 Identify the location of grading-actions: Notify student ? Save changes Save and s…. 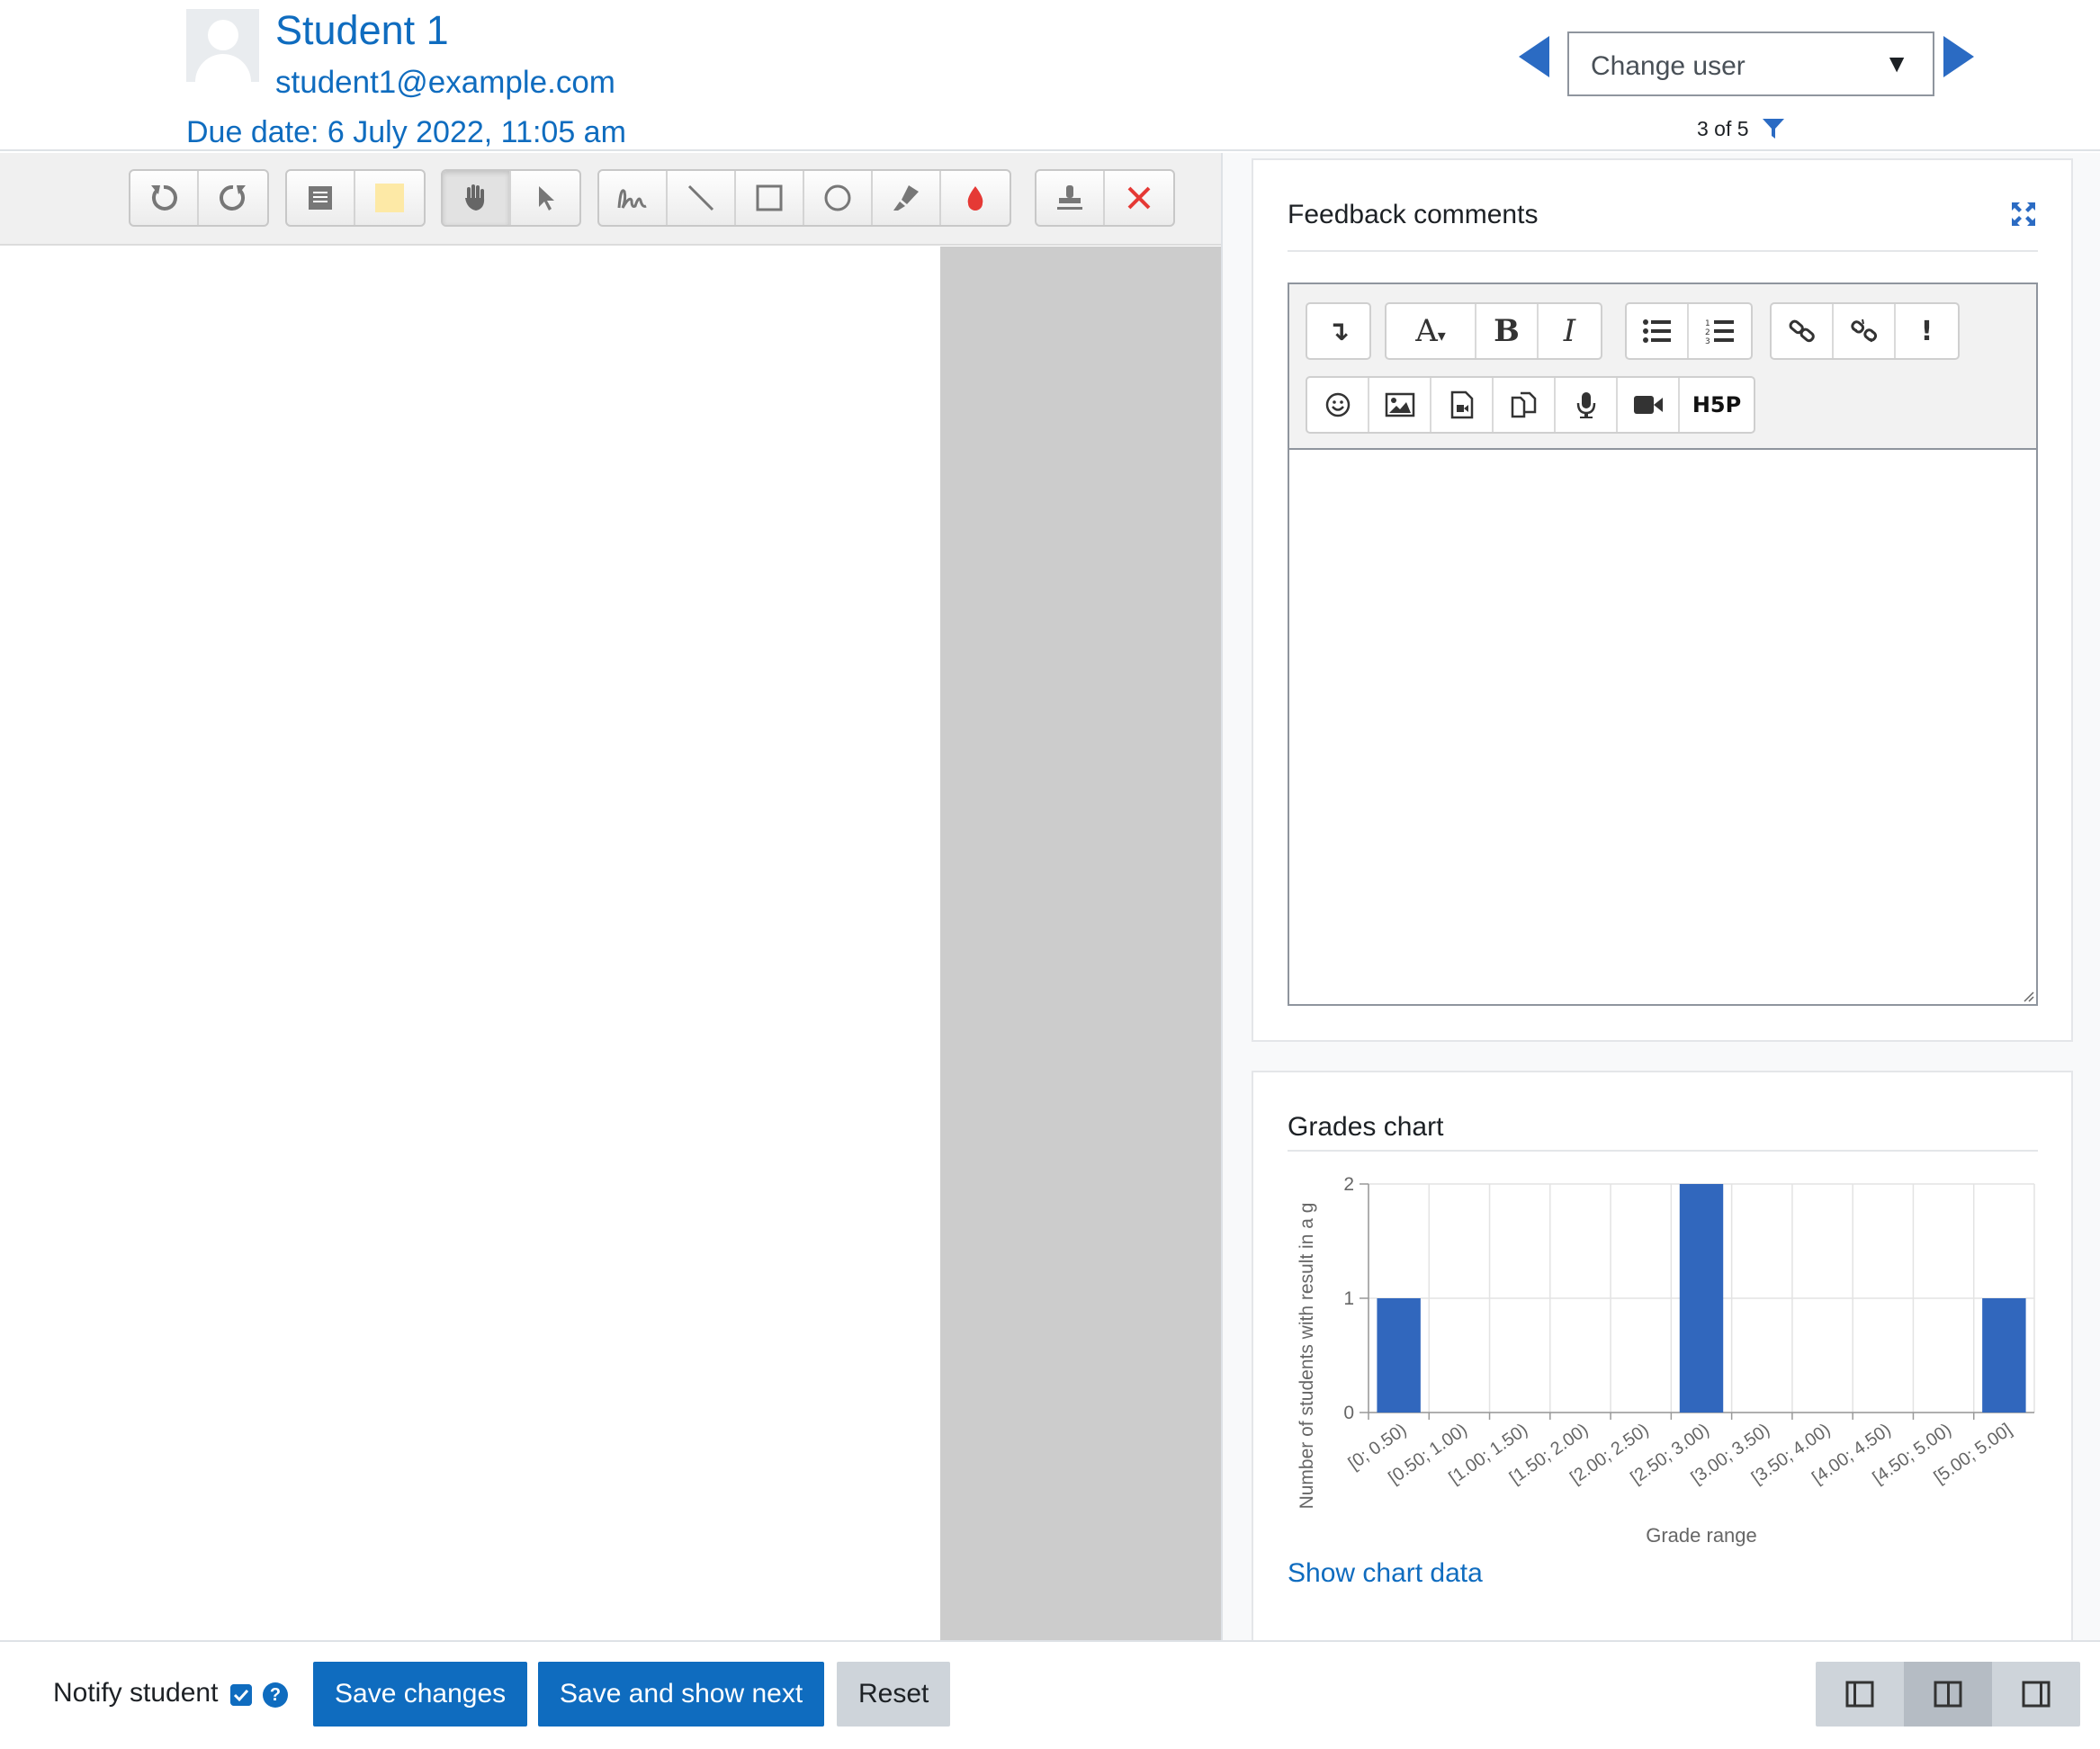
(1050, 1694).